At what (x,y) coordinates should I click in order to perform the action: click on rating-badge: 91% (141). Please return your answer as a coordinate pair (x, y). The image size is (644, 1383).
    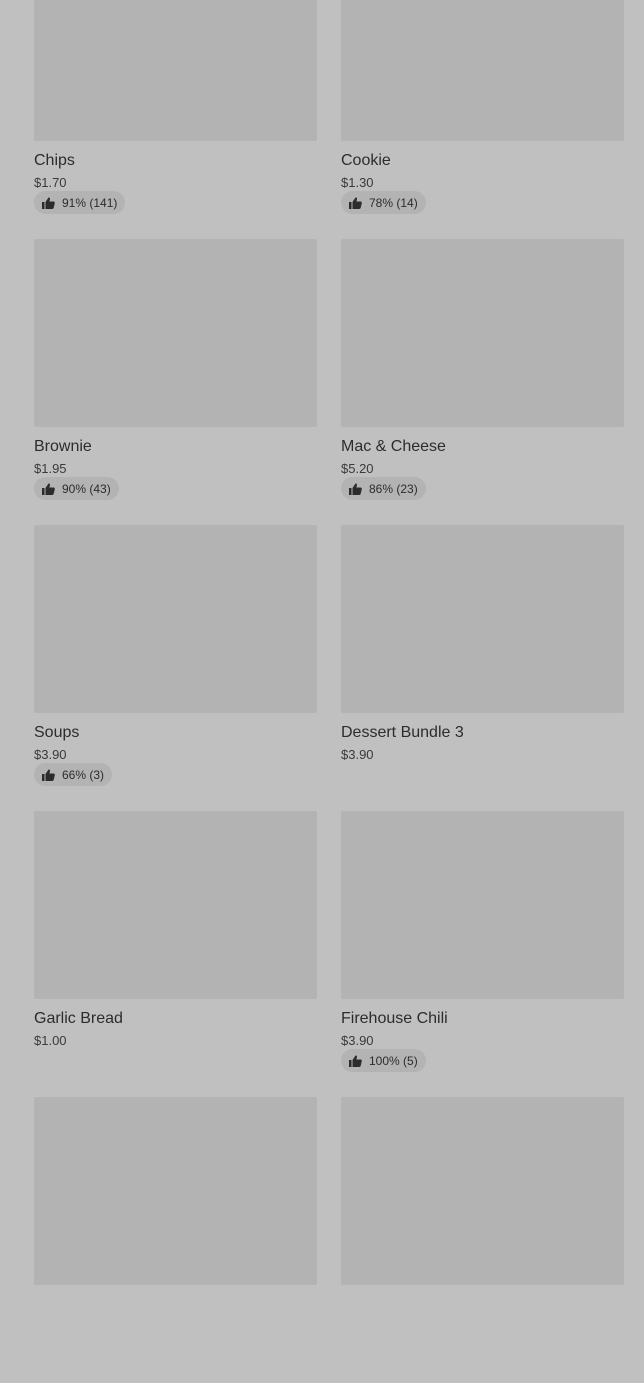
    Looking at the image, I should click on (80, 202).